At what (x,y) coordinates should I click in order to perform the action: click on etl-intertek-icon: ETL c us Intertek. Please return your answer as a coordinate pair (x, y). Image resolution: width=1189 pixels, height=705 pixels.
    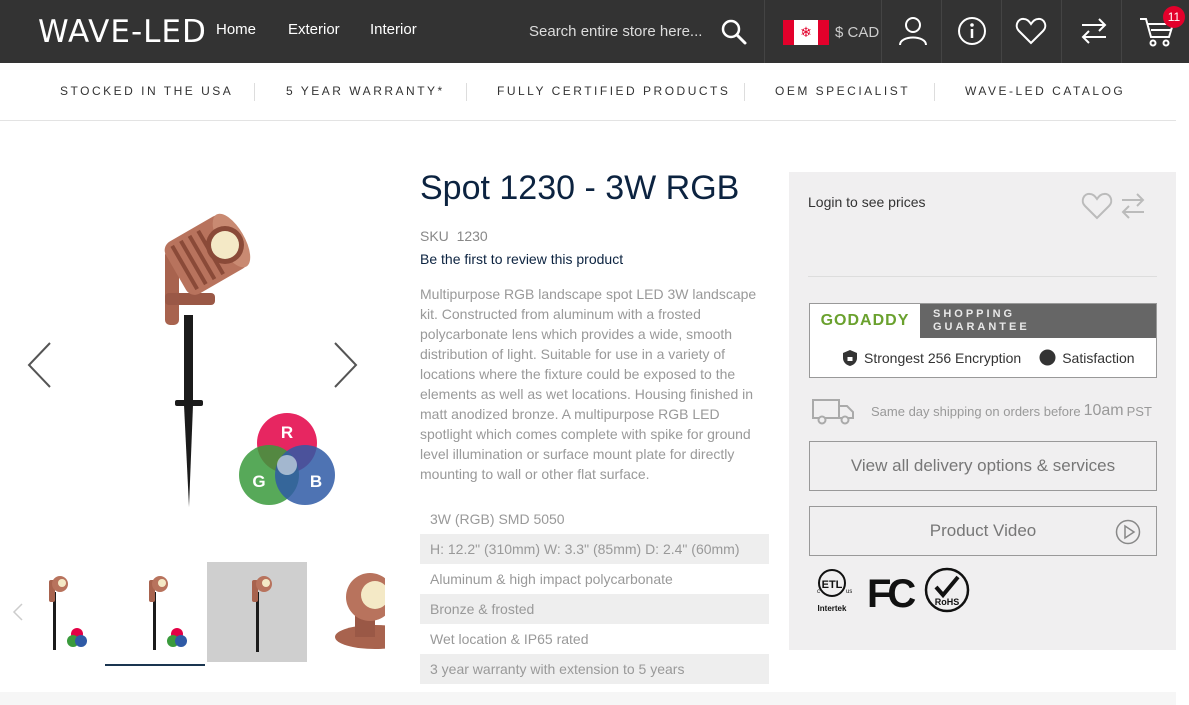
    Looking at the image, I should click on (832, 591).